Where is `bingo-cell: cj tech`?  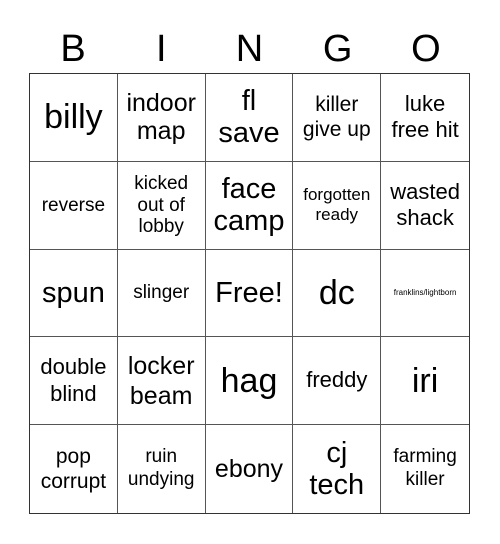 bingo-cell: cj tech is located at coordinates (337, 469).